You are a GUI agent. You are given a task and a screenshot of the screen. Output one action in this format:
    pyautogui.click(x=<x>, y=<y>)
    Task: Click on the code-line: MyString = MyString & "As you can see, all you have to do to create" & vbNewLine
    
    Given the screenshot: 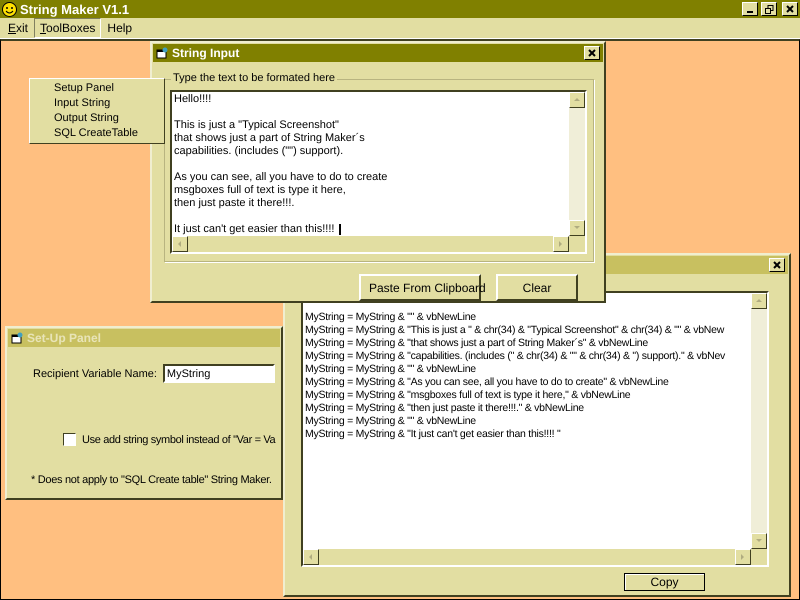 What is the action you would take?
    pyautogui.click(x=487, y=382)
    